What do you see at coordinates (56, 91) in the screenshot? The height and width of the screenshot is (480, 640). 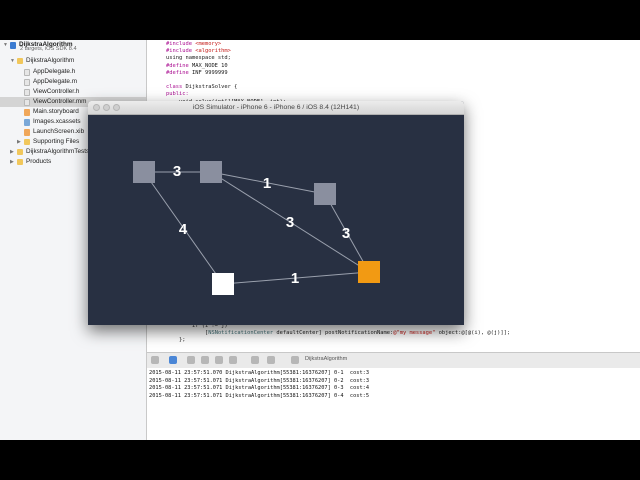 I see `navigator-item-label: ViewController.h` at bounding box center [56, 91].